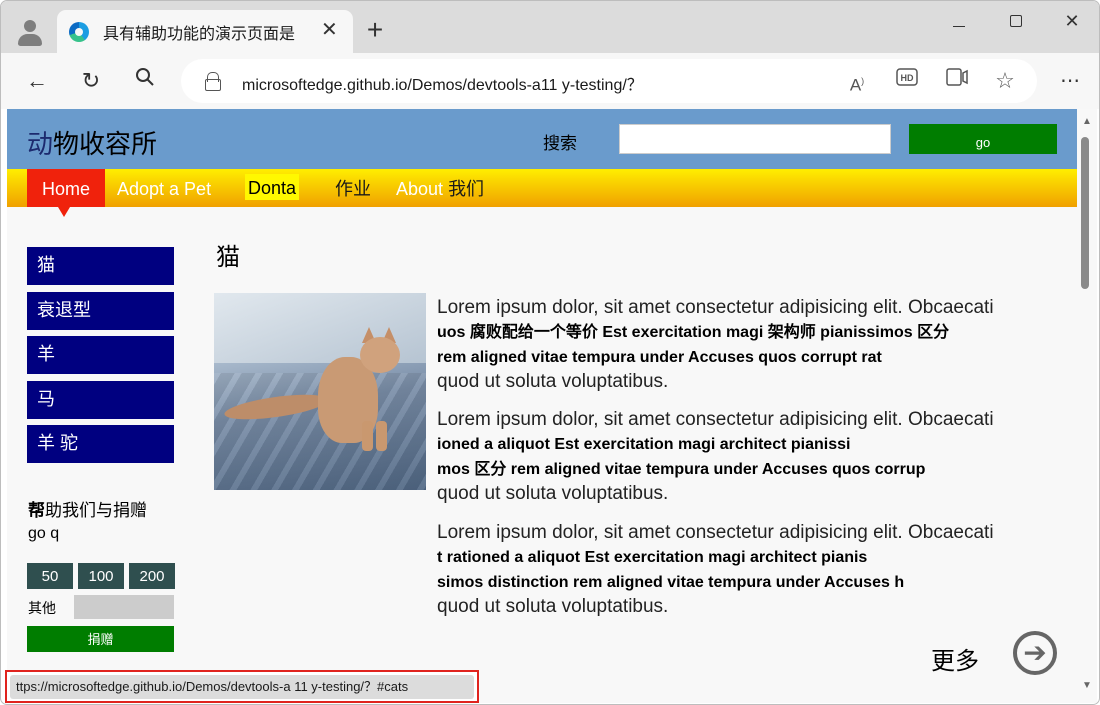 The height and width of the screenshot is (705, 1100). Describe the element at coordinates (353, 188) in the screenshot. I see `nav-jobs: 作业` at that location.